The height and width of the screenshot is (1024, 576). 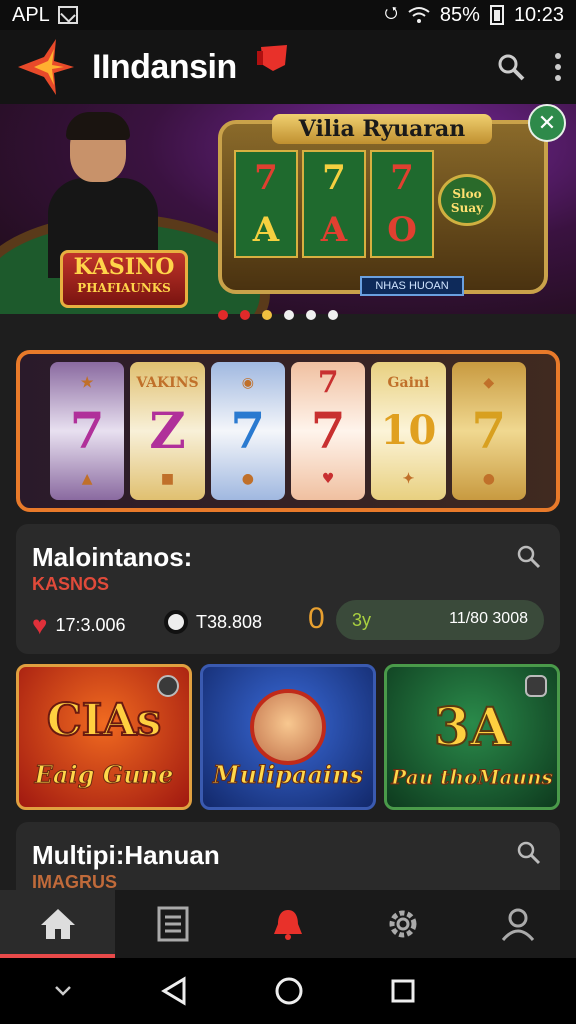 I want to click on game-tile: CIAs Eaig Gune, so click(x=104, y=737).